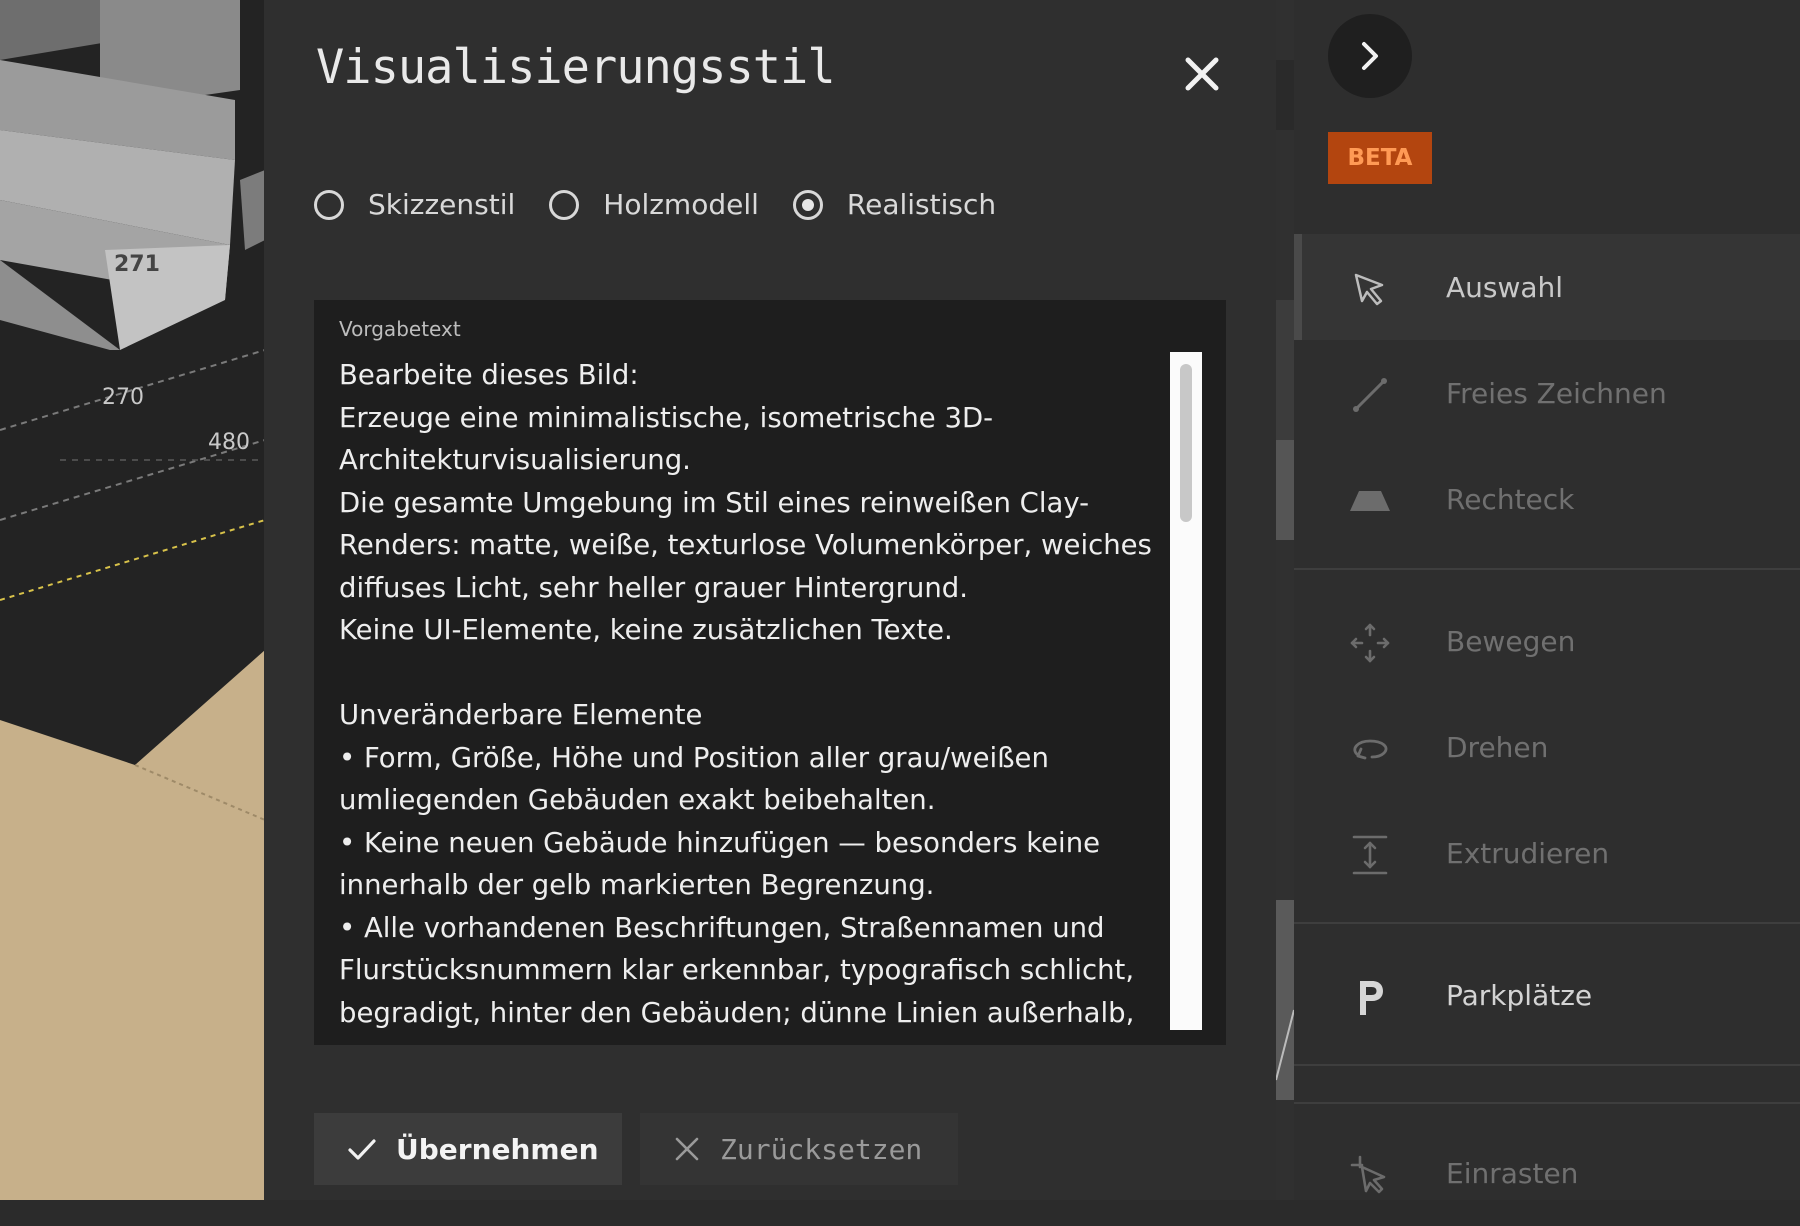 The width and height of the screenshot is (1800, 1226). I want to click on map-strip, so click(1285, 600).